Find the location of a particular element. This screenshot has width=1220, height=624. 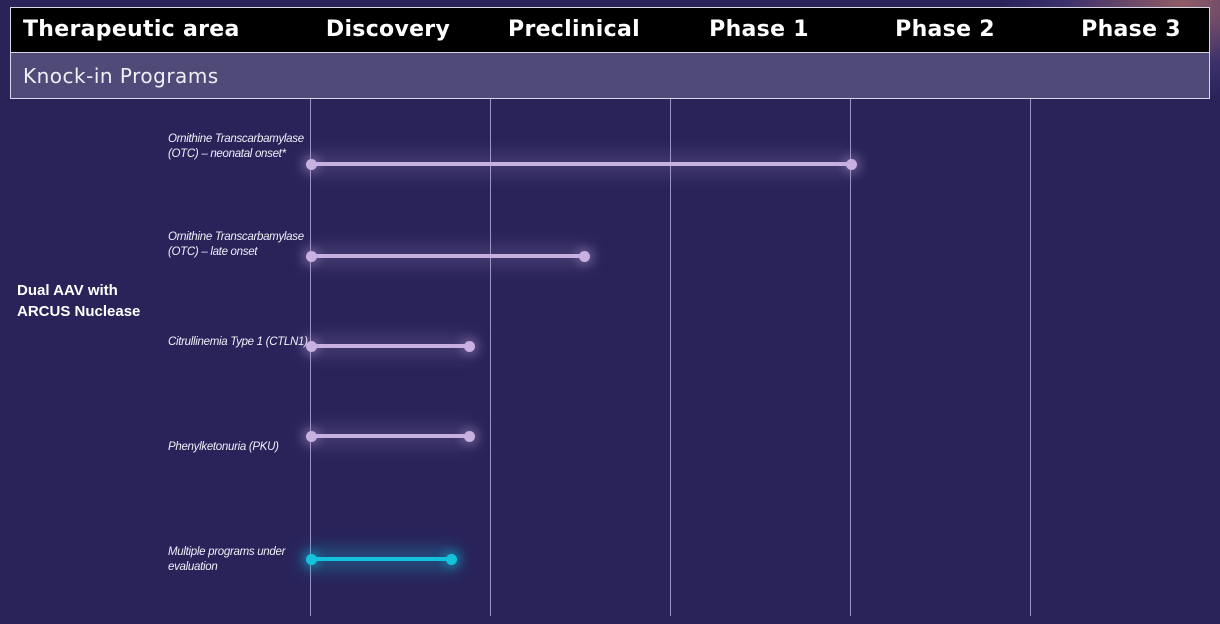

progress-start-dot-ctln1 is located at coordinates (311, 346).